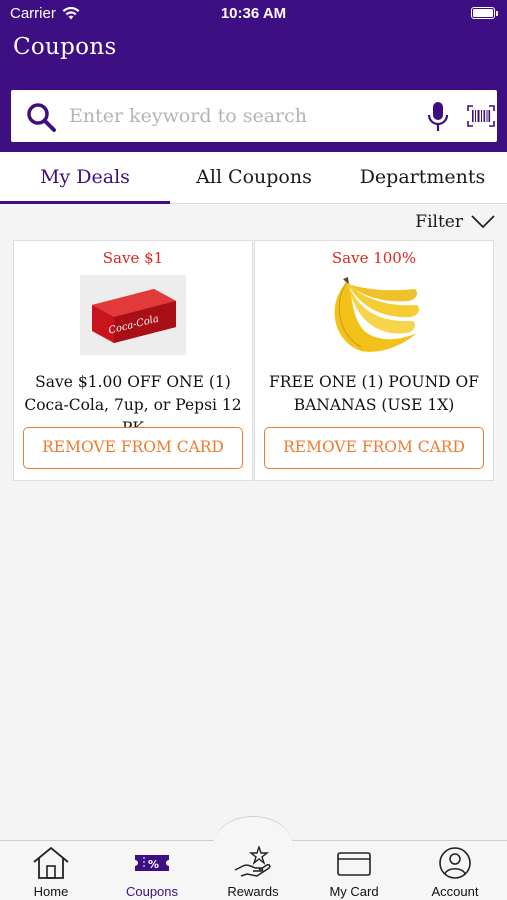 This screenshot has height=900, width=507. What do you see at coordinates (354, 891) in the screenshot?
I see `nav-my-card-label: My Card` at bounding box center [354, 891].